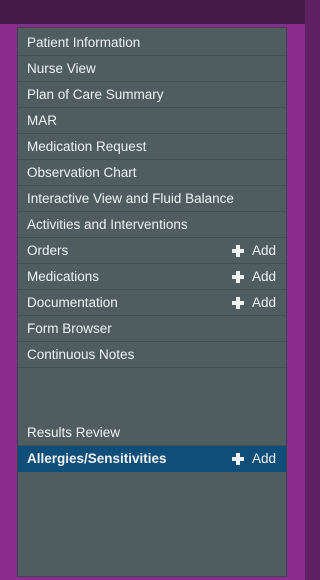 The image size is (320, 580). Describe the element at coordinates (152, 277) in the screenshot. I see `menu-item-medications: Medications Add` at that location.